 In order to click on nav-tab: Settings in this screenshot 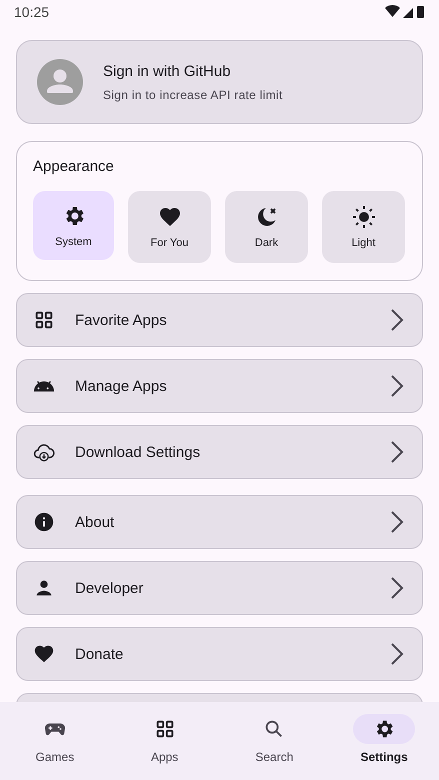, I will do `click(384, 741)`.